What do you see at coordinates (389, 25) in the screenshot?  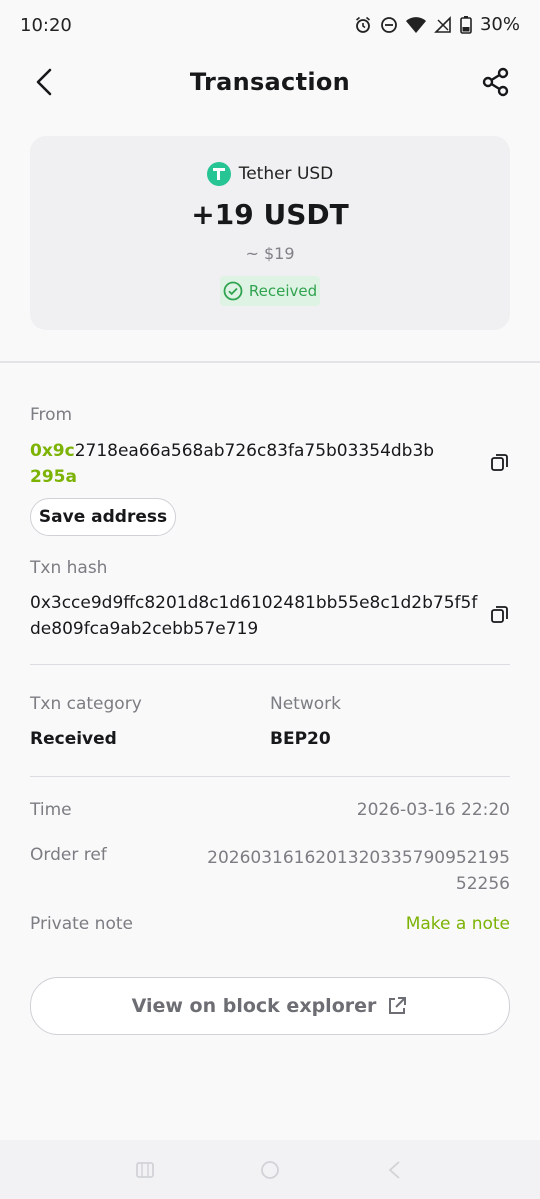 I see `do-not-disturb-icon` at bounding box center [389, 25].